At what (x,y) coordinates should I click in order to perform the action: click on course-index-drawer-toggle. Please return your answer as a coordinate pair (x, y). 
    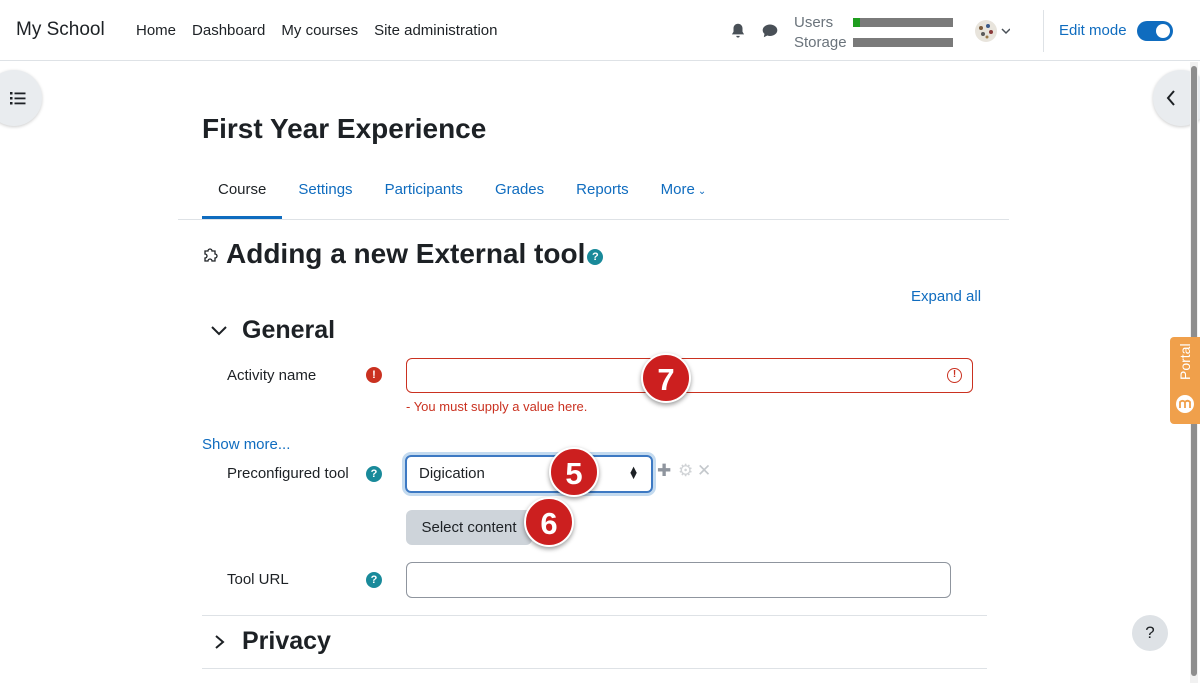
    Looking at the image, I should click on (21, 98).